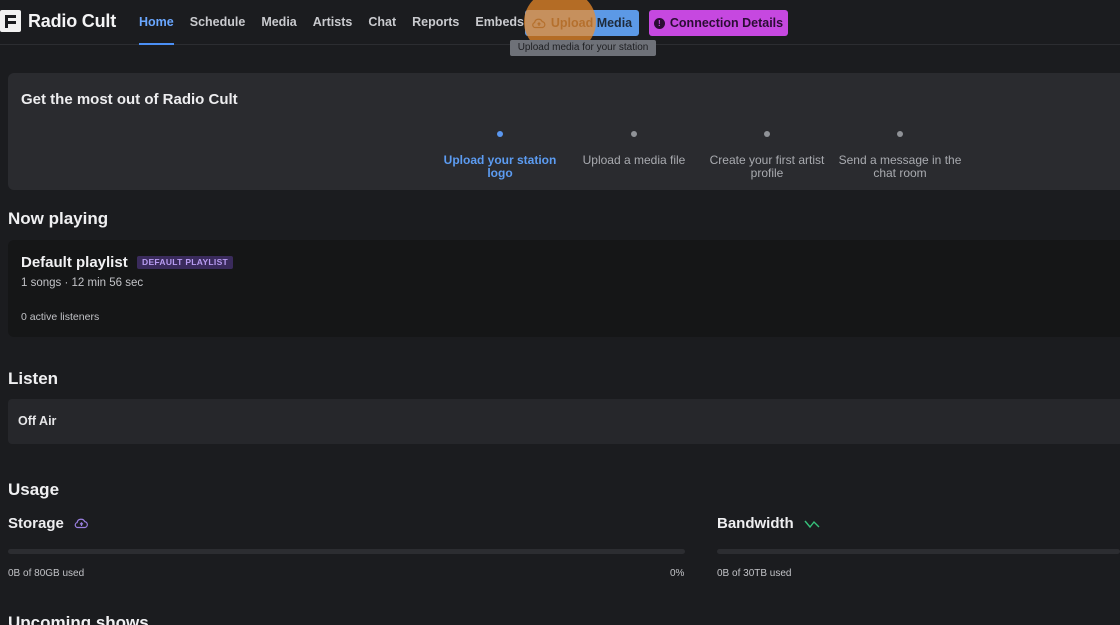 Image resolution: width=1120 pixels, height=625 pixels. I want to click on usage-heading: Usage, so click(34, 489).